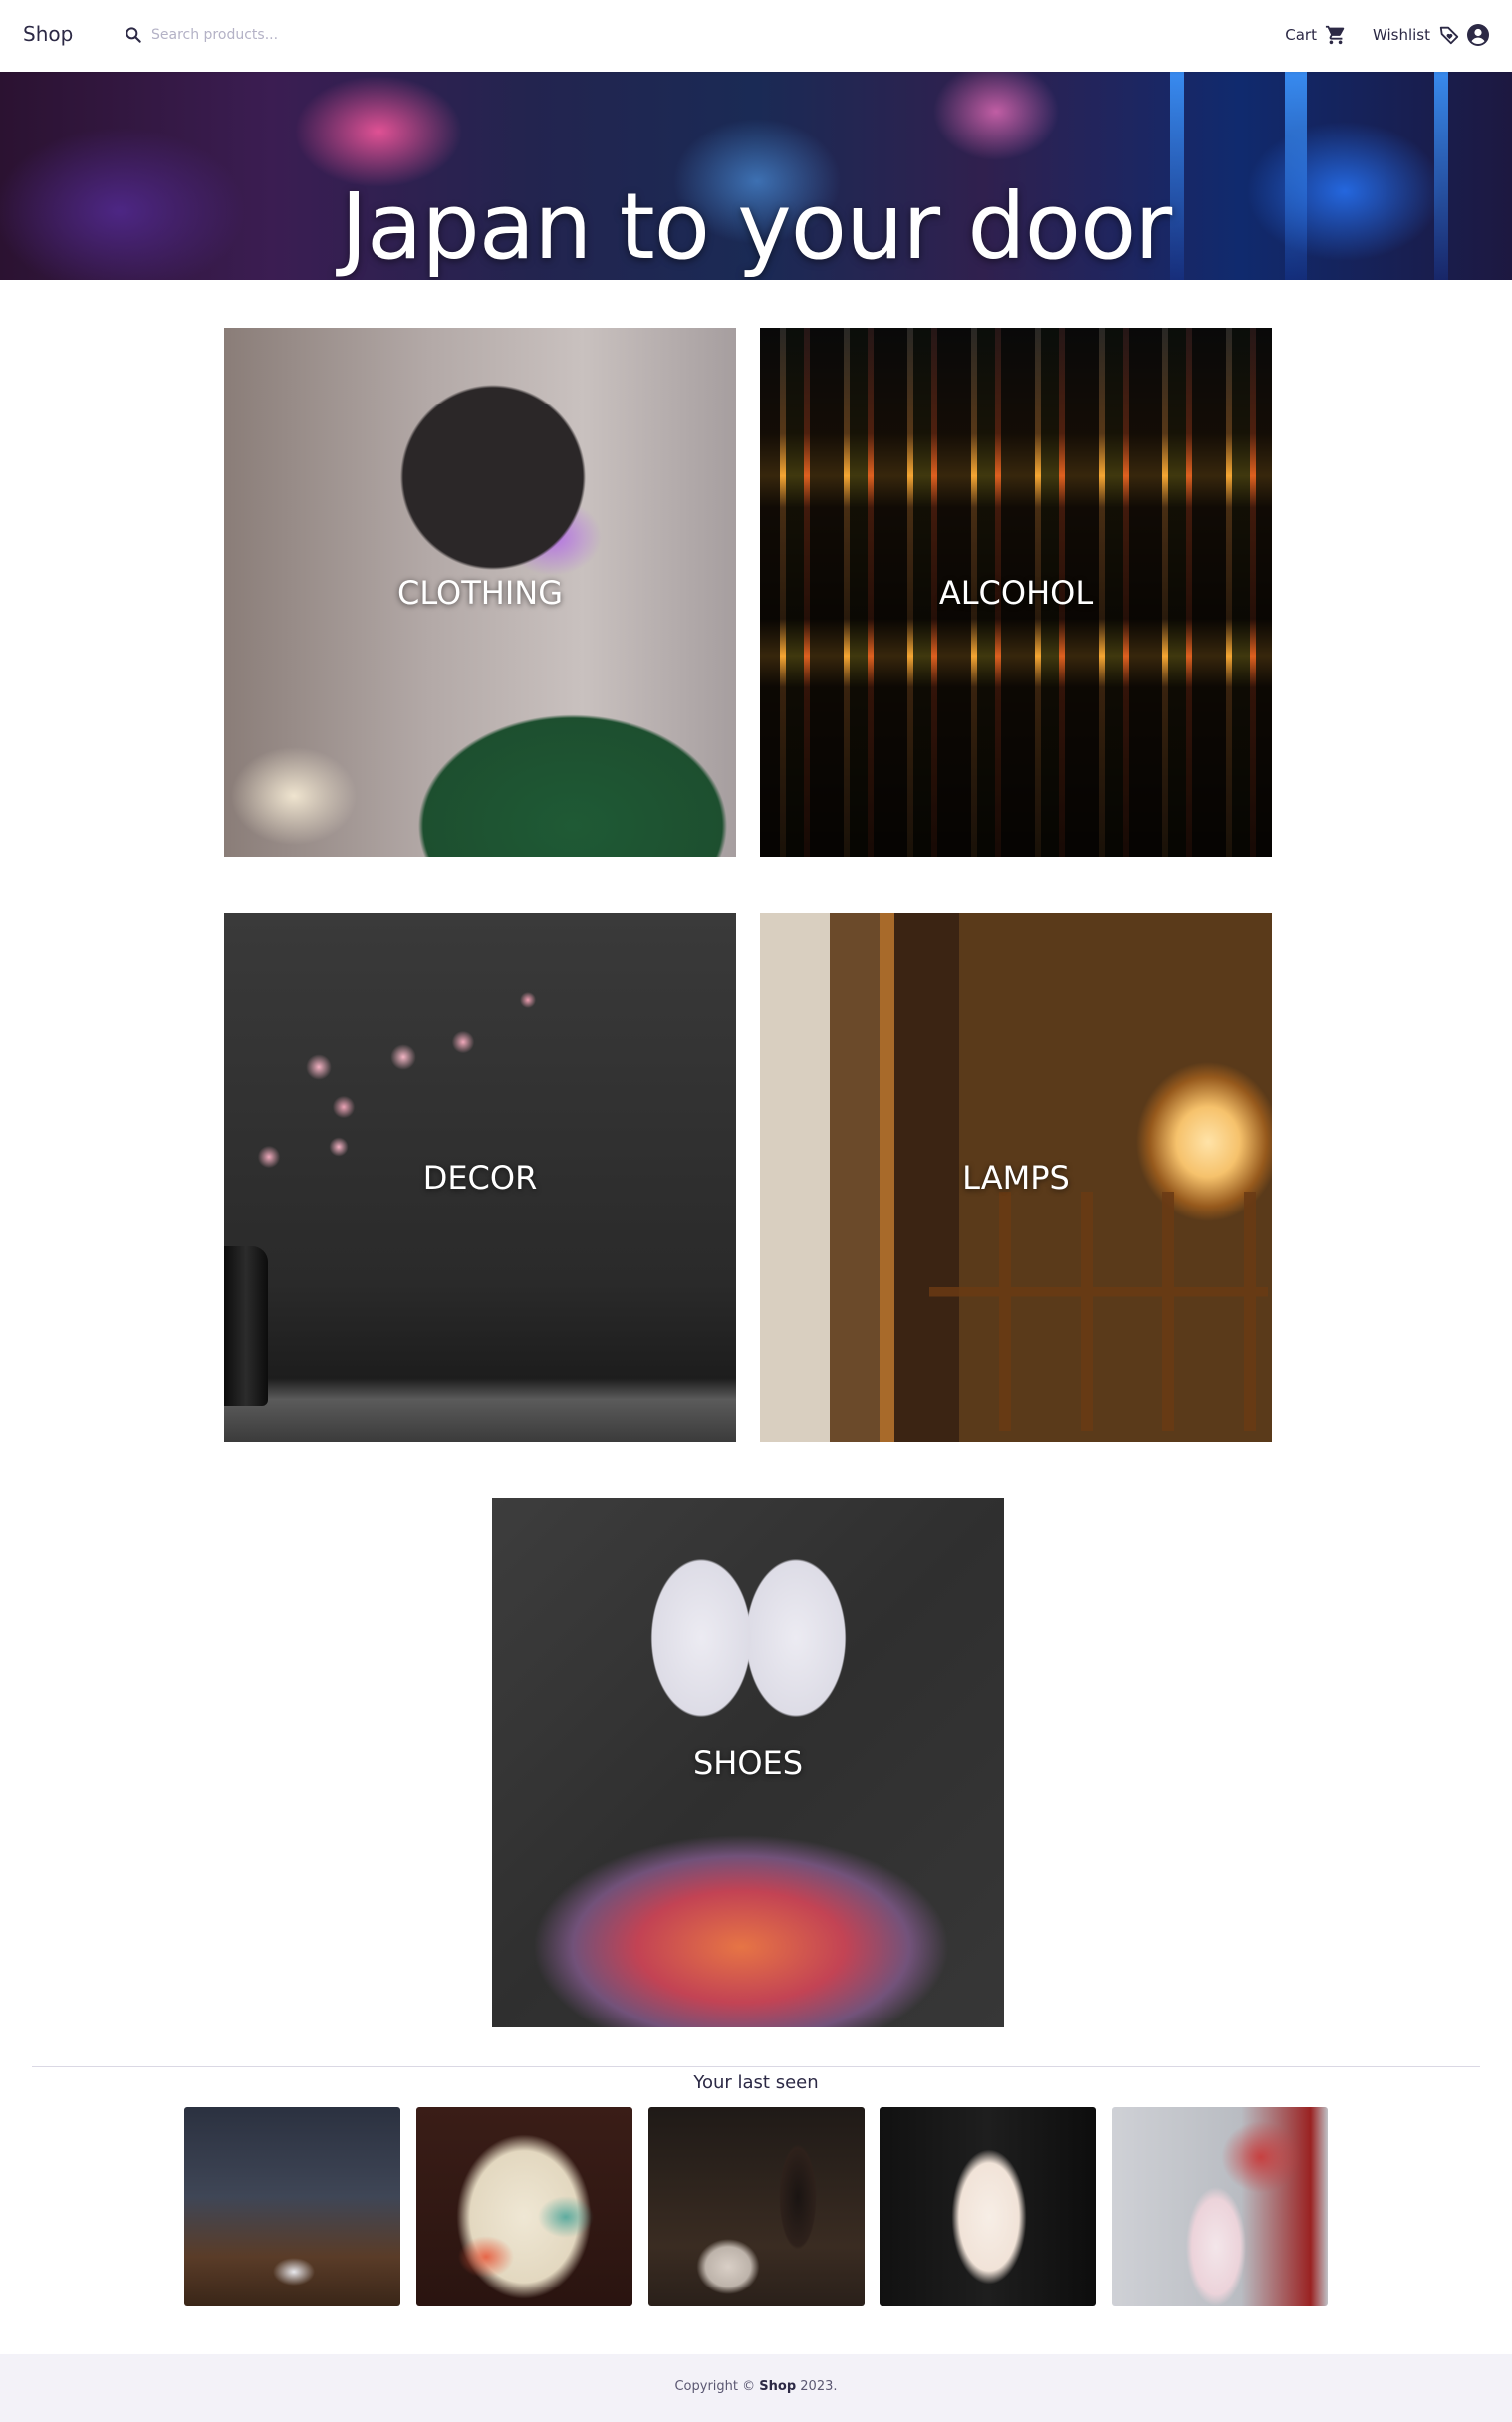 Image resolution: width=1512 pixels, height=2422 pixels. I want to click on search-icon, so click(133, 35).